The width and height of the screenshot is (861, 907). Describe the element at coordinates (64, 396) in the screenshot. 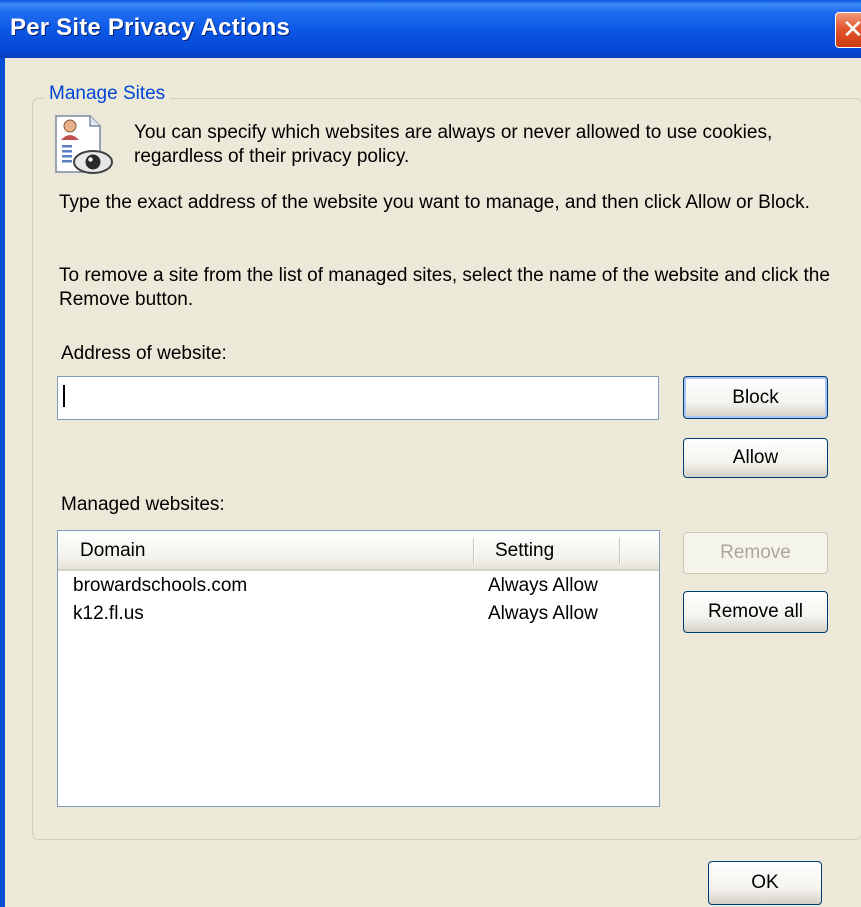

I see `text-caret` at that location.